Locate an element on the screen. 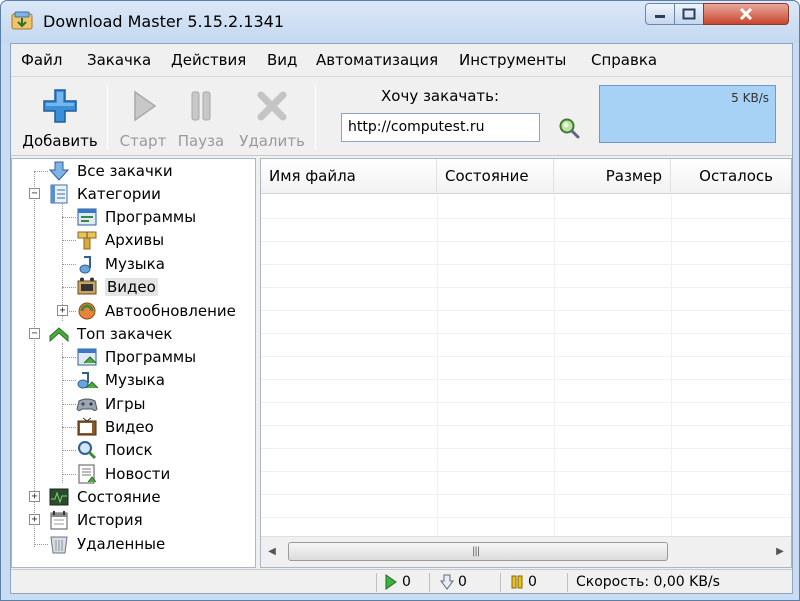  tree-item-categories: Категории is located at coordinates (104, 194).